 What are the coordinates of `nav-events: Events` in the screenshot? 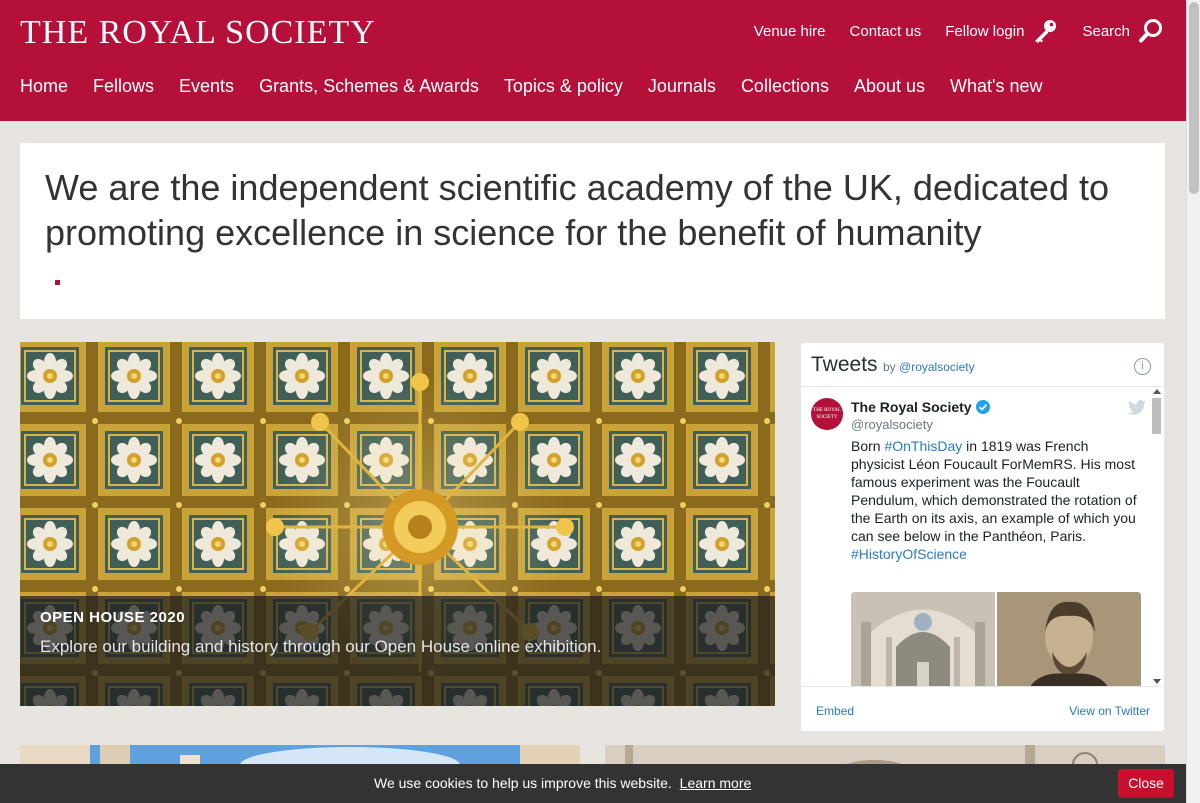 It's located at (206, 86).